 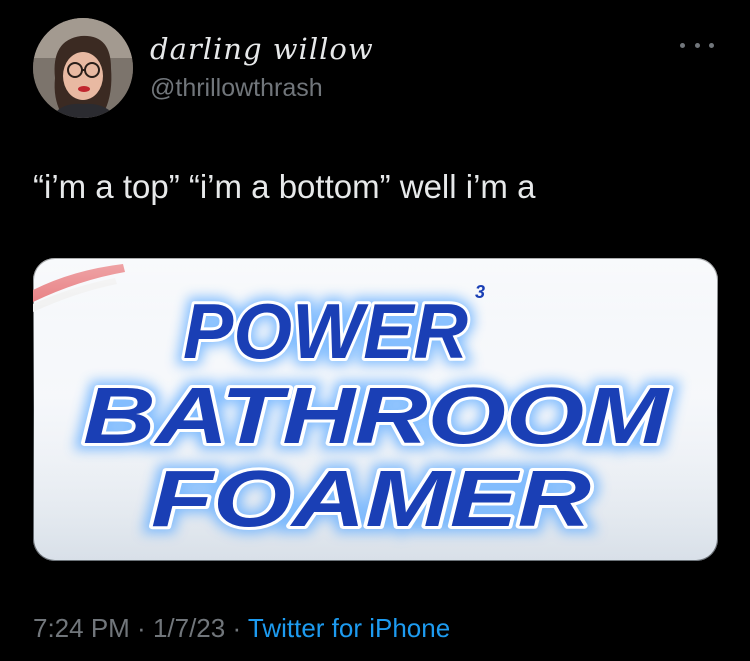 I want to click on display-name: darling willow, so click(x=262, y=49).